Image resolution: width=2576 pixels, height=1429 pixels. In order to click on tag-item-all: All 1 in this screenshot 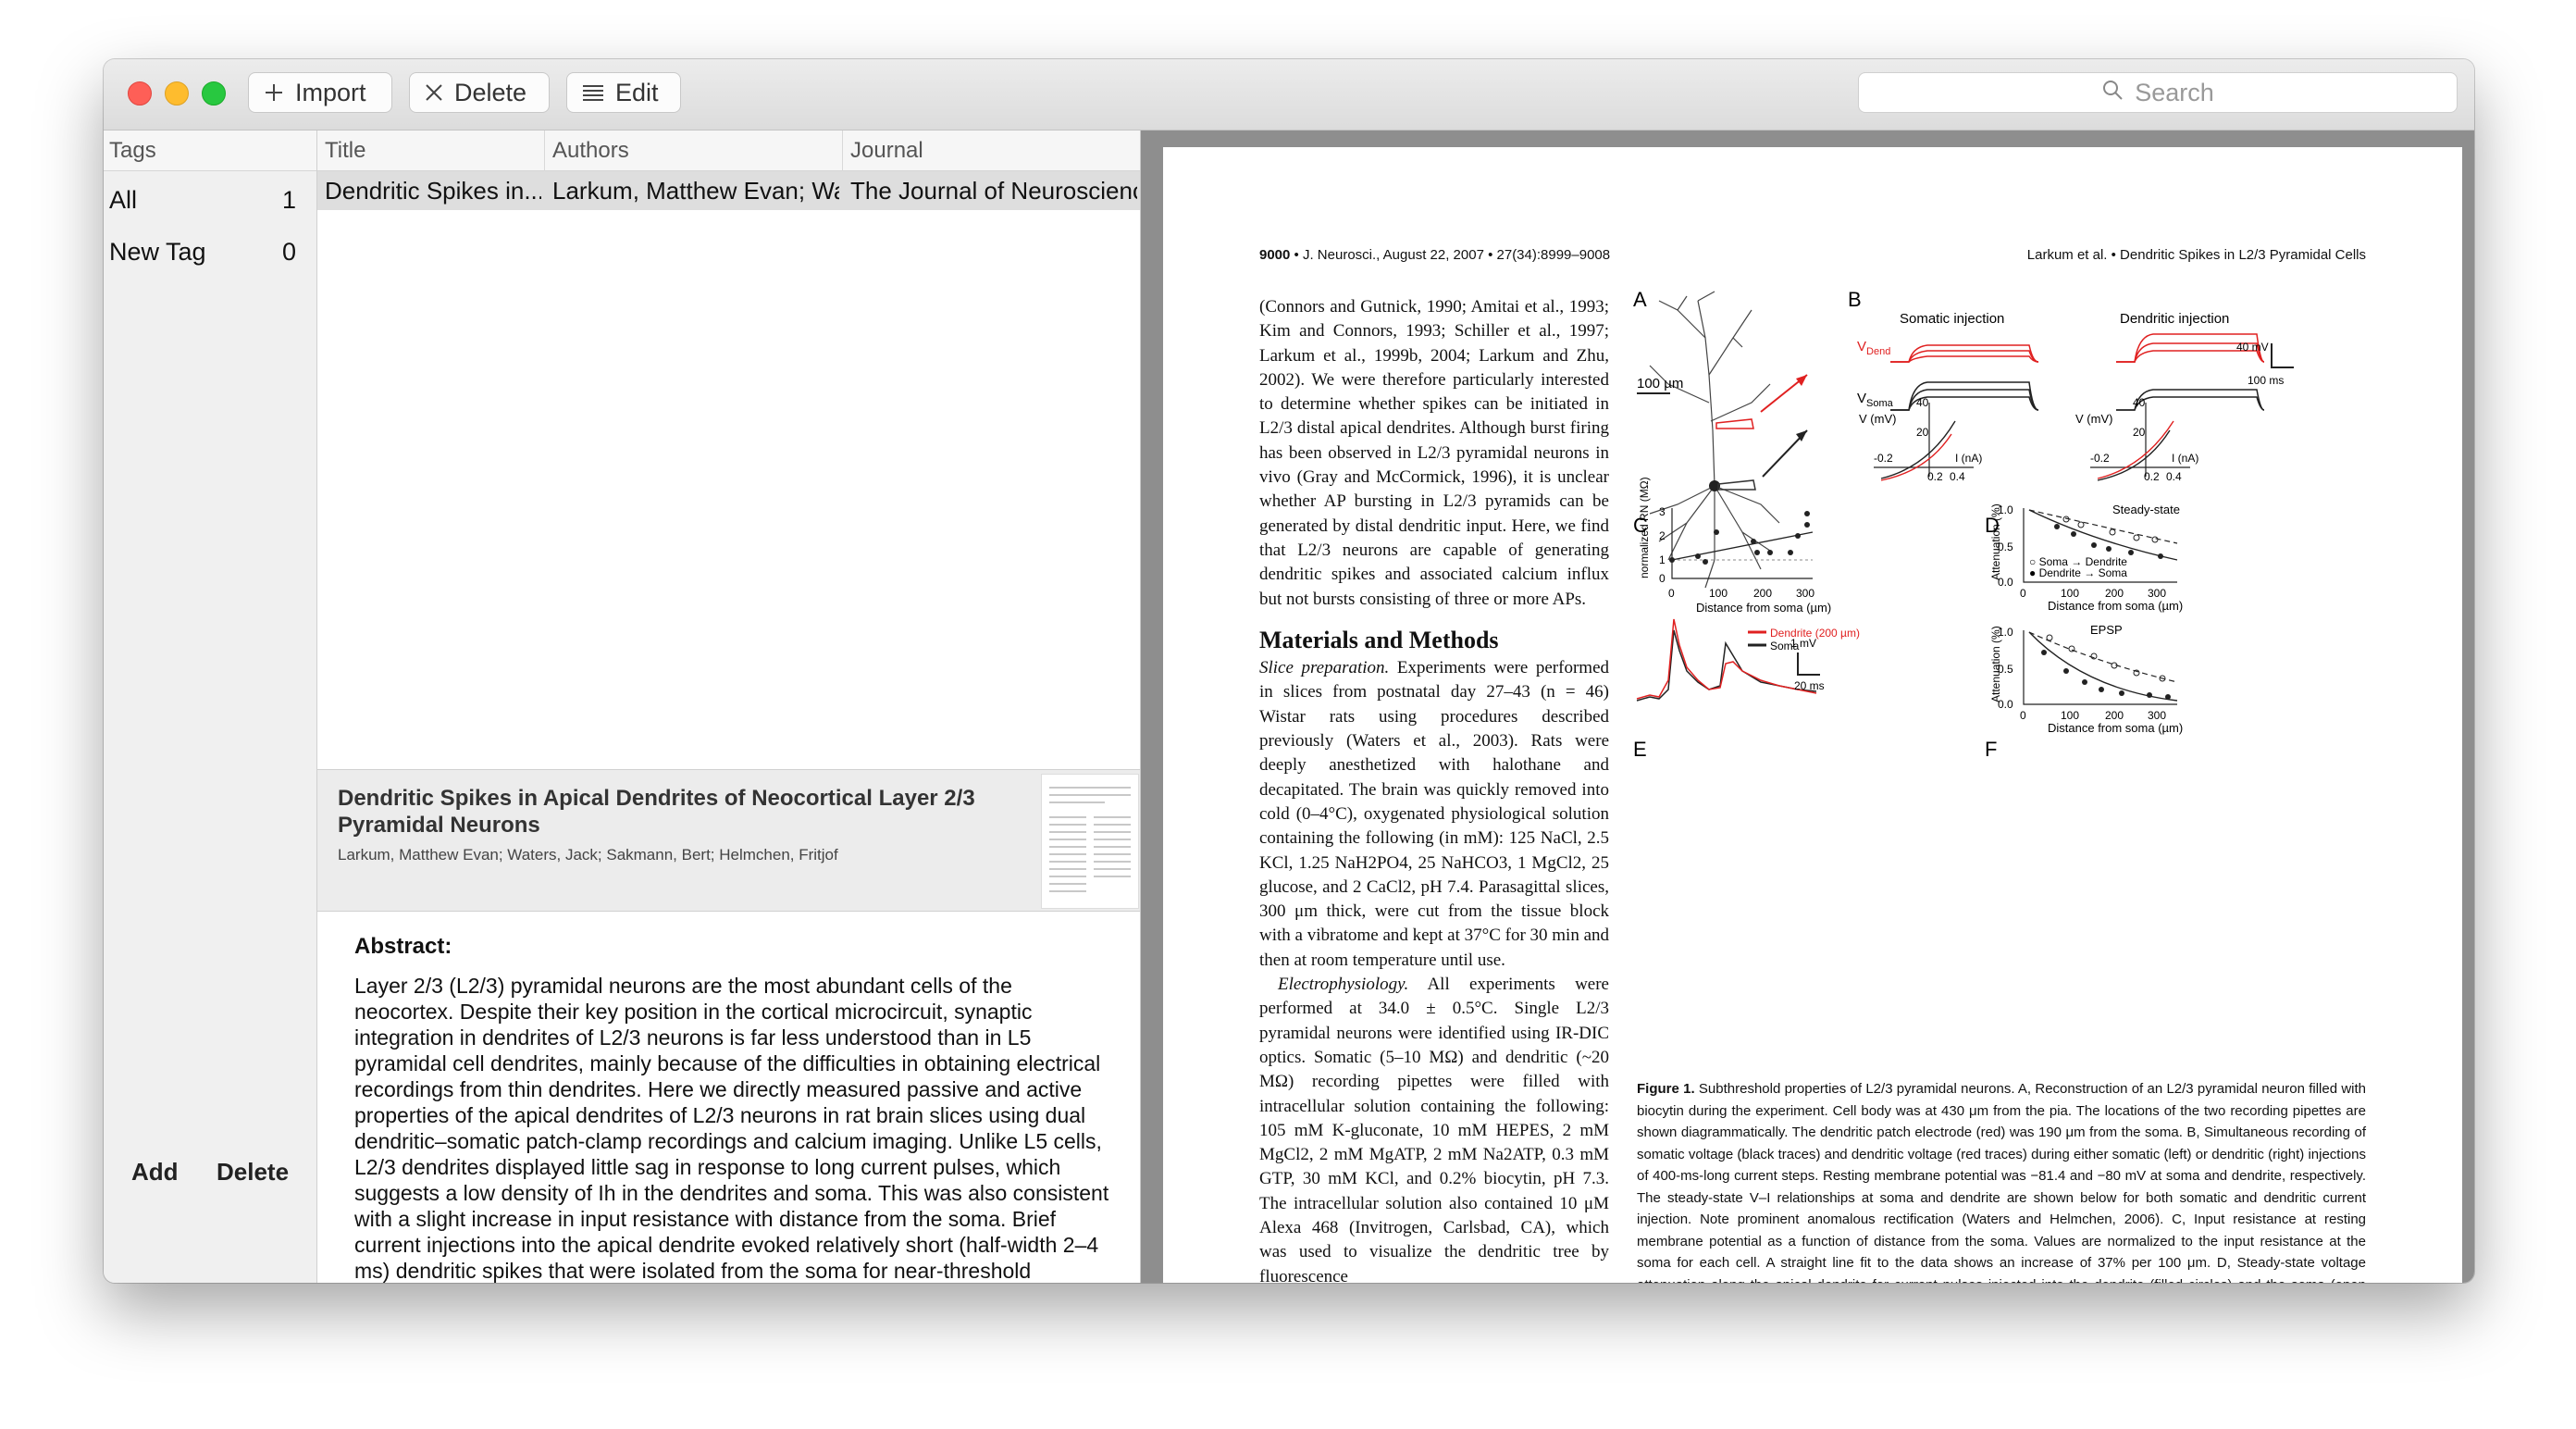, I will do `click(210, 201)`.